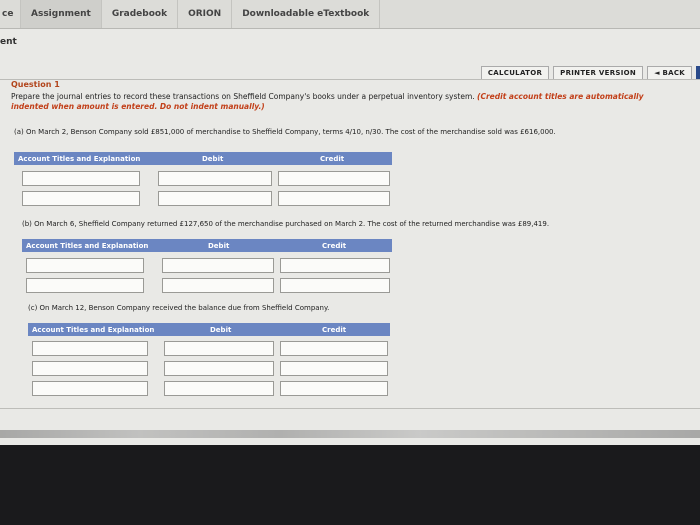 The image size is (700, 525). Describe the element at coordinates (350, 408) in the screenshot. I see `divider` at that location.